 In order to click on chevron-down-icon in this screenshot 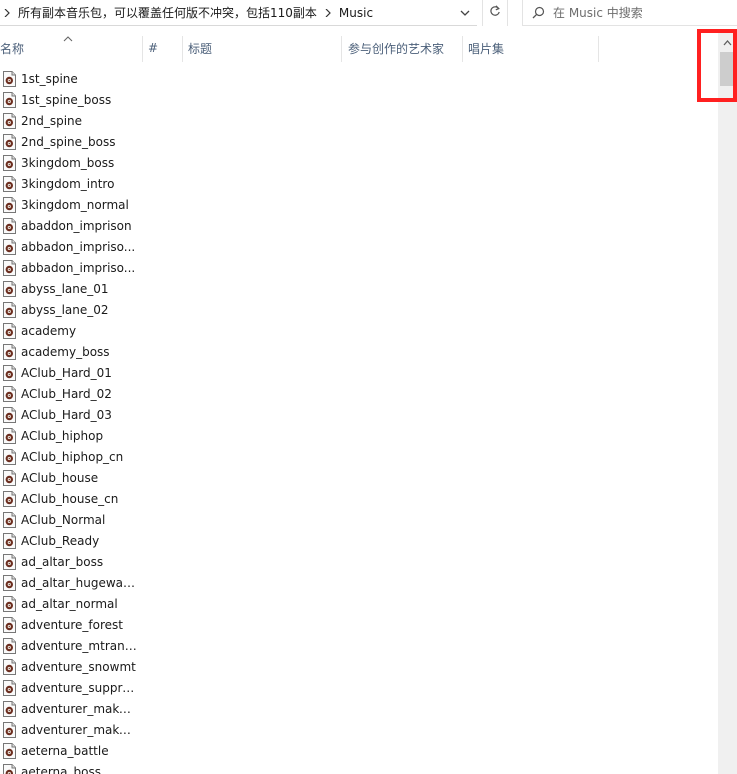, I will do `click(465, 13)`.